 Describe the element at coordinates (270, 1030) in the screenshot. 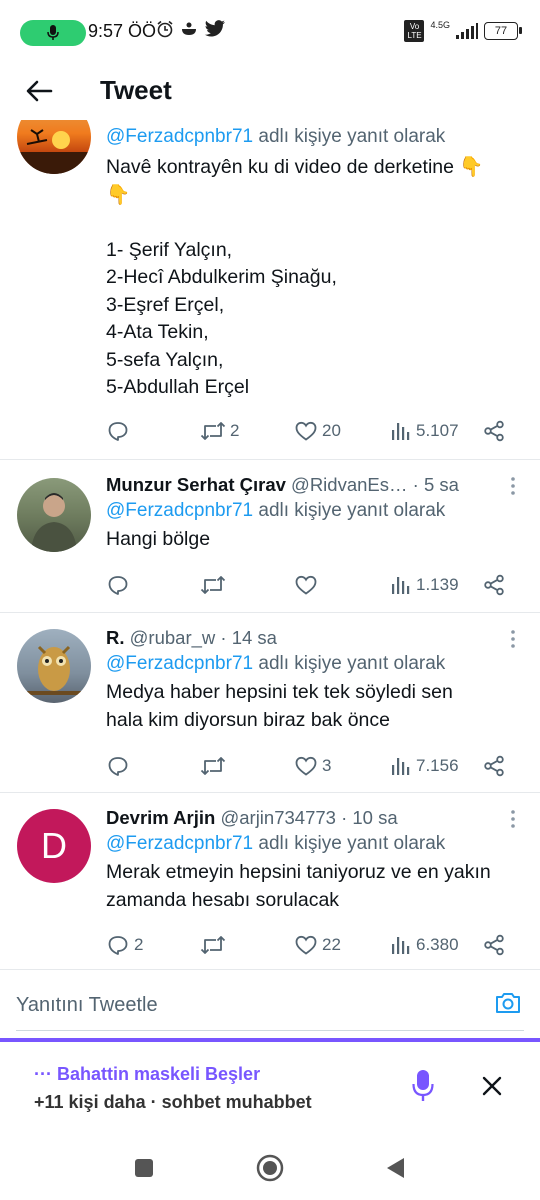

I see `reply-underline` at that location.